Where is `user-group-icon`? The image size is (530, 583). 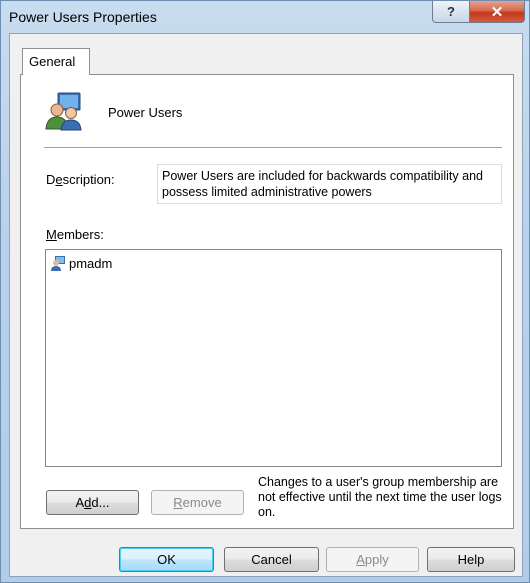
user-group-icon is located at coordinates (63, 111).